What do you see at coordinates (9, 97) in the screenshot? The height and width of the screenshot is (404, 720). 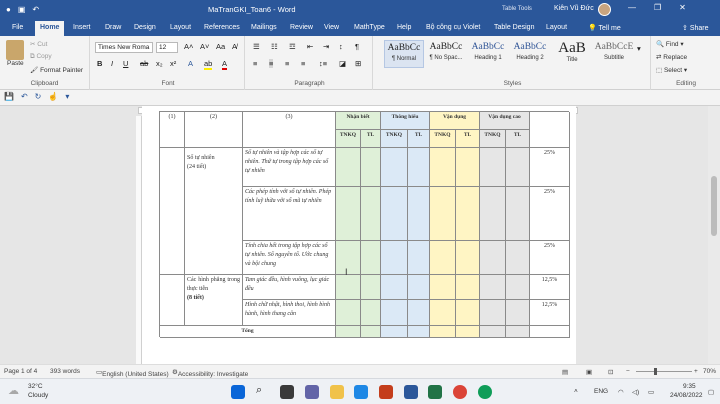 I see `save-icon: 💾` at bounding box center [9, 97].